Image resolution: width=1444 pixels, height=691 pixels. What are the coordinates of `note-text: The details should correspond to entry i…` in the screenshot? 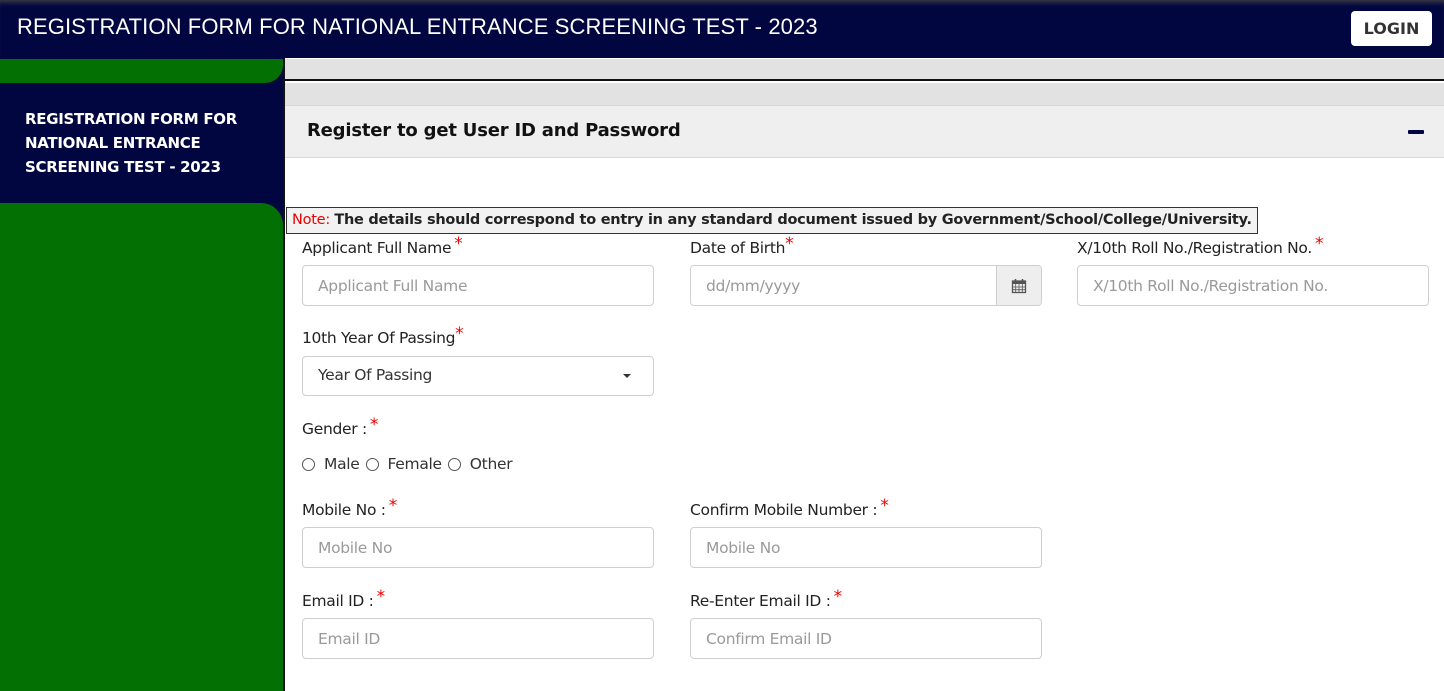 It's located at (793, 220).